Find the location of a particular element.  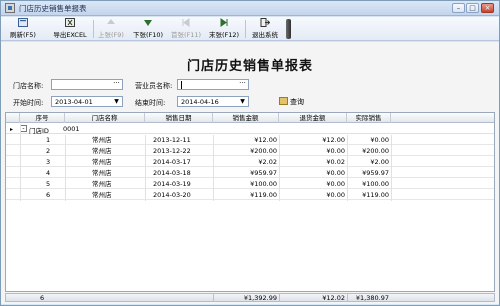

summary-returns: ¥12.02 is located at coordinates (333, 298).